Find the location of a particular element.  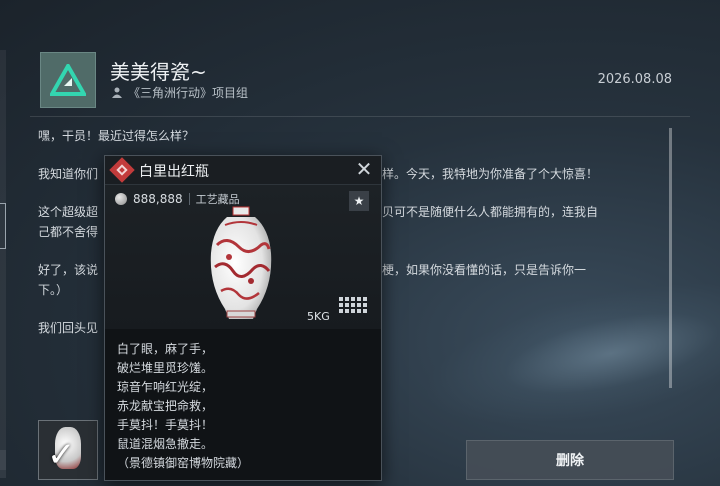

coin-icon is located at coordinates (121, 199).